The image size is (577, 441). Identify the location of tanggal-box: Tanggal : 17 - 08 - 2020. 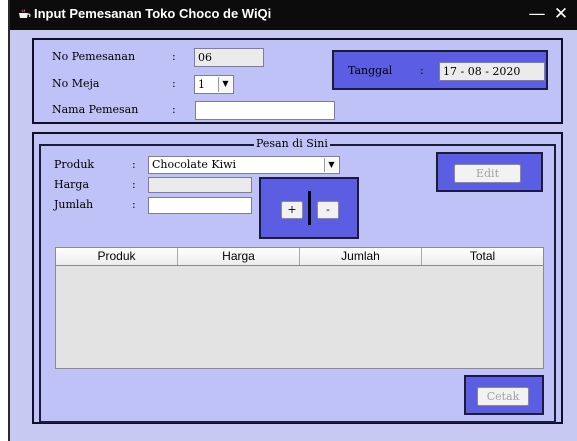
(440, 70).